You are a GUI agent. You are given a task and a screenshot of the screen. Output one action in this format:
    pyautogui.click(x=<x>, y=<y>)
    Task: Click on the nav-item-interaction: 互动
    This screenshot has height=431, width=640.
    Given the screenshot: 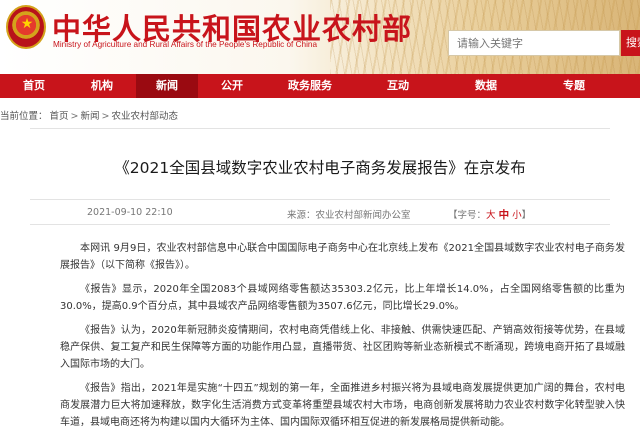 What is the action you would take?
    pyautogui.click(x=398, y=86)
    